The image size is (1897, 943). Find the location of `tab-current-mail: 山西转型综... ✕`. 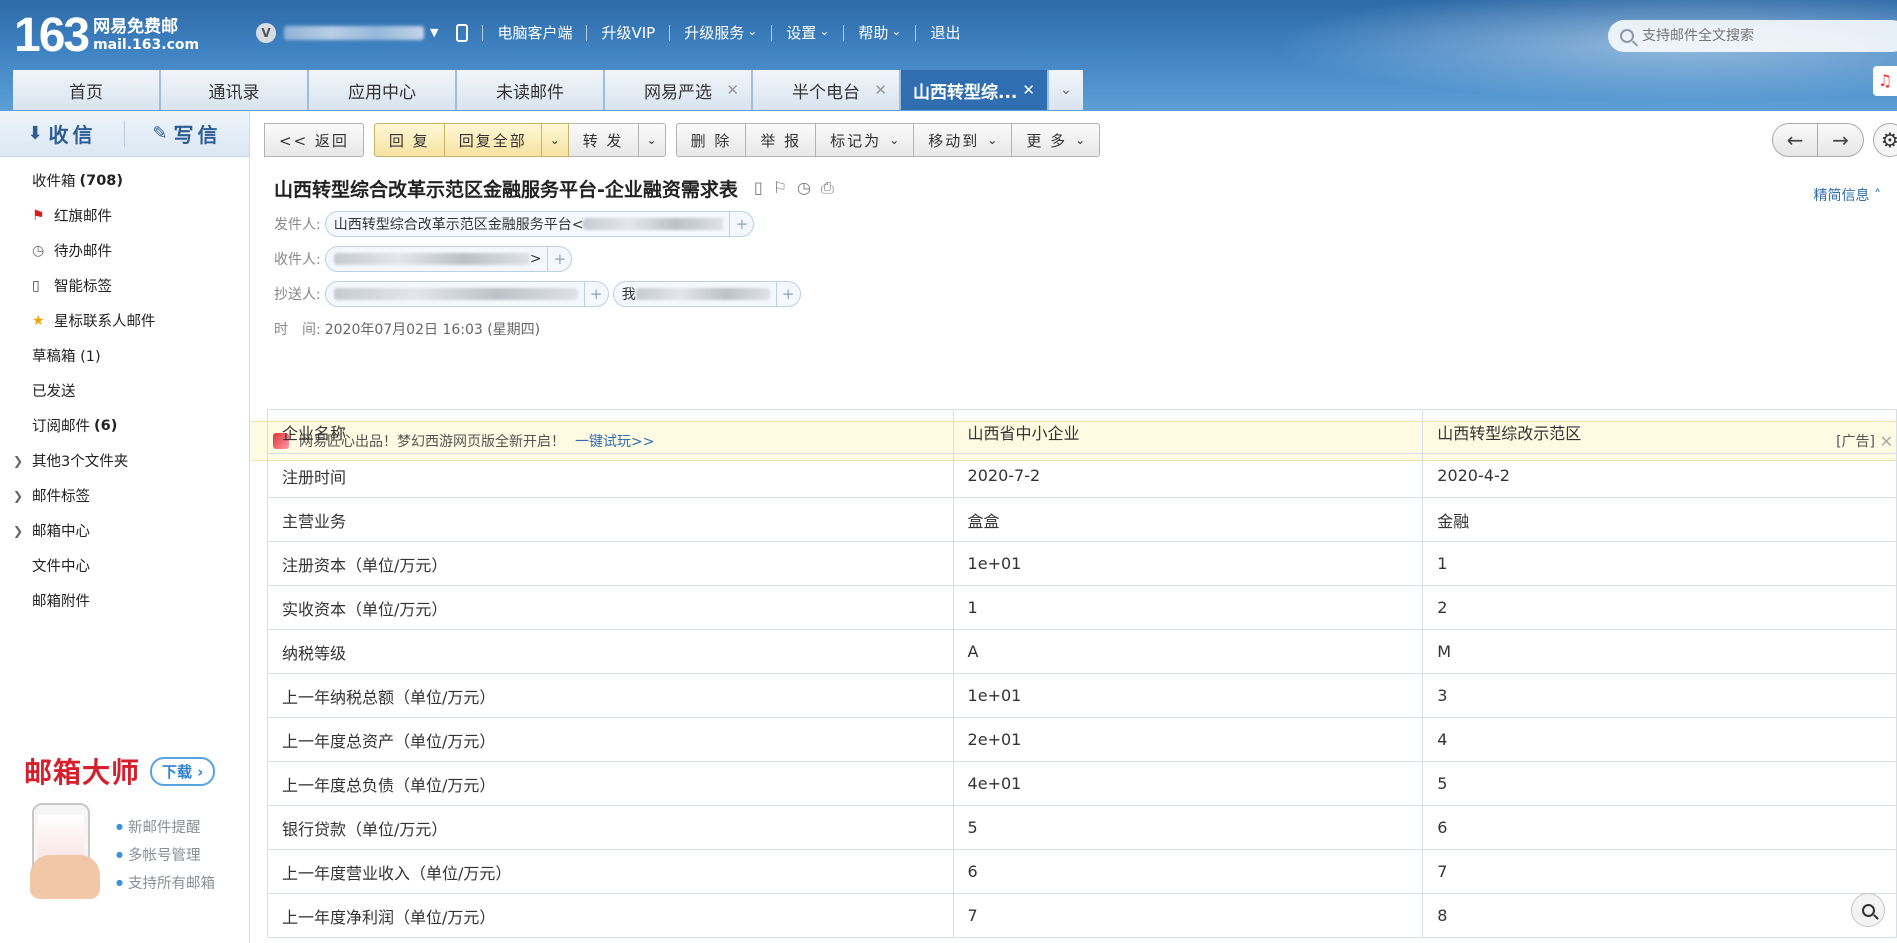

tab-current-mail: 山西转型综... ✕ is located at coordinates (975, 90).